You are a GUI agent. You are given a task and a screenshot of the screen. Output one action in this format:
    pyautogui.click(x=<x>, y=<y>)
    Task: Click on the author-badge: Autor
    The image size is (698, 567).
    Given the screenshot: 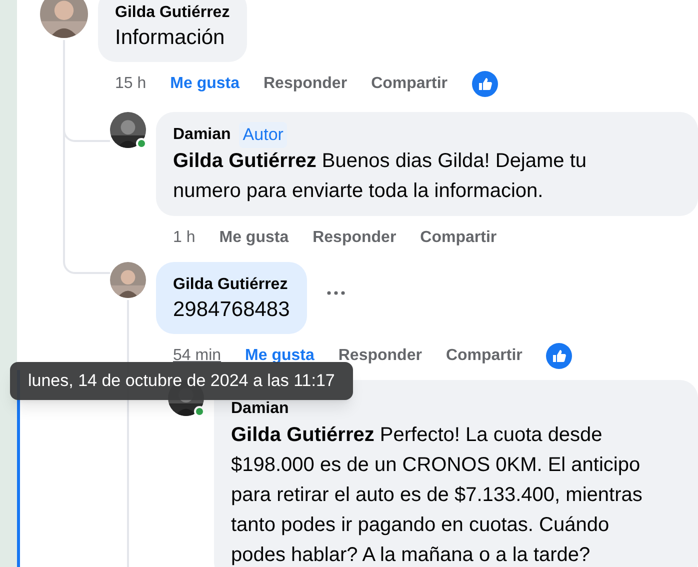 What is the action you would take?
    pyautogui.click(x=263, y=135)
    